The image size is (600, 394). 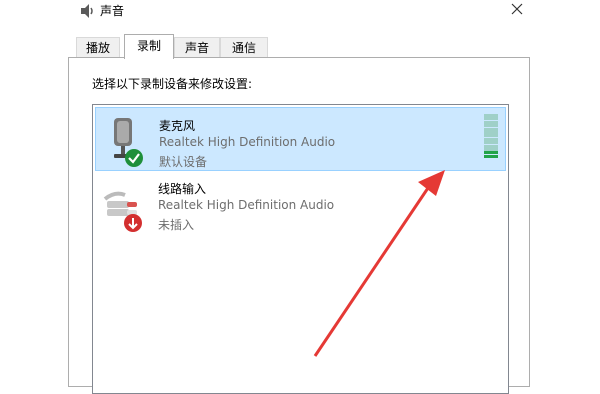 What do you see at coordinates (303, 46) in the screenshot?
I see `tab-bar: 播放 录制 声音 通信` at bounding box center [303, 46].